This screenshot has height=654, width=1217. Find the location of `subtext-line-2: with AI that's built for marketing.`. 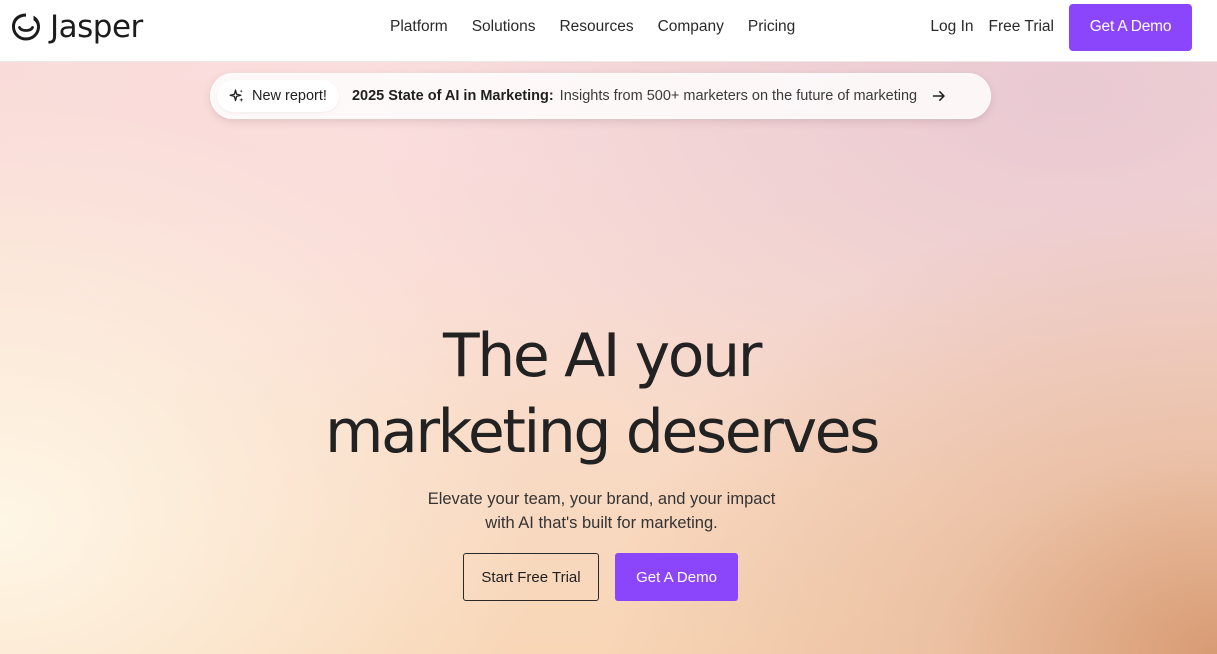

subtext-line-2: with AI that's built for marketing. is located at coordinates (601, 523).